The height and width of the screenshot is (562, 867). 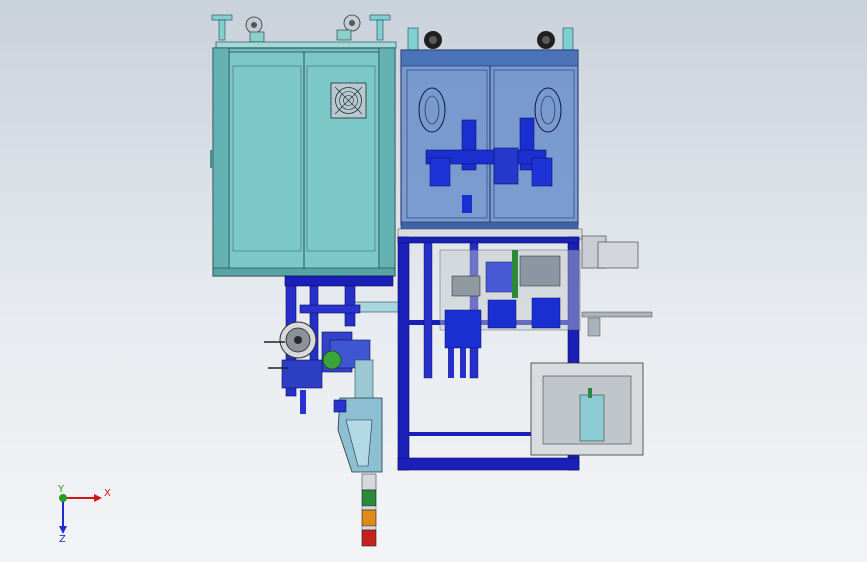 I want to click on x-axis-label: X, so click(x=107, y=493).